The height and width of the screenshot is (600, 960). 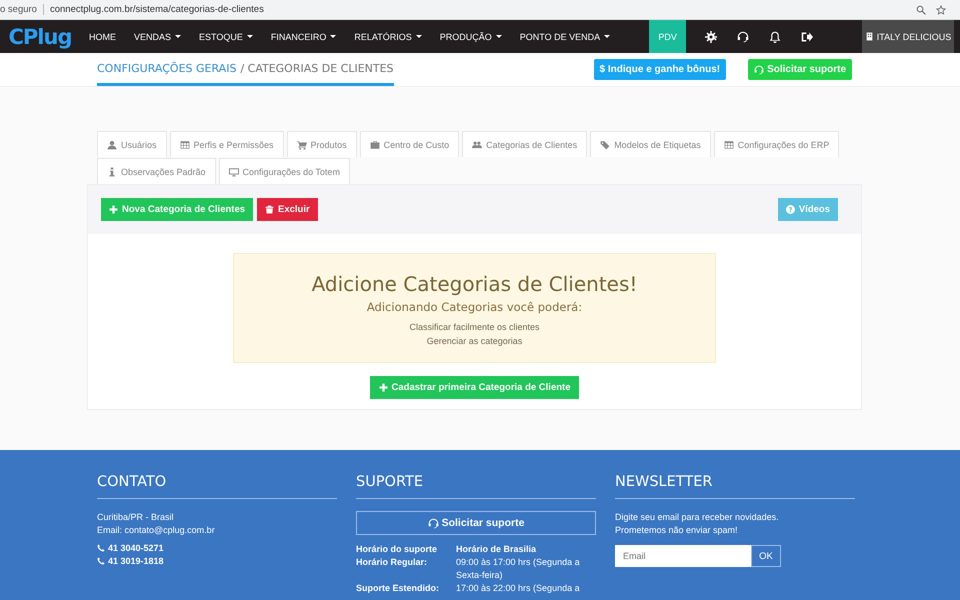 What do you see at coordinates (398, 588) in the screenshot?
I see `schedule-label: Suporte Estendido:` at bounding box center [398, 588].